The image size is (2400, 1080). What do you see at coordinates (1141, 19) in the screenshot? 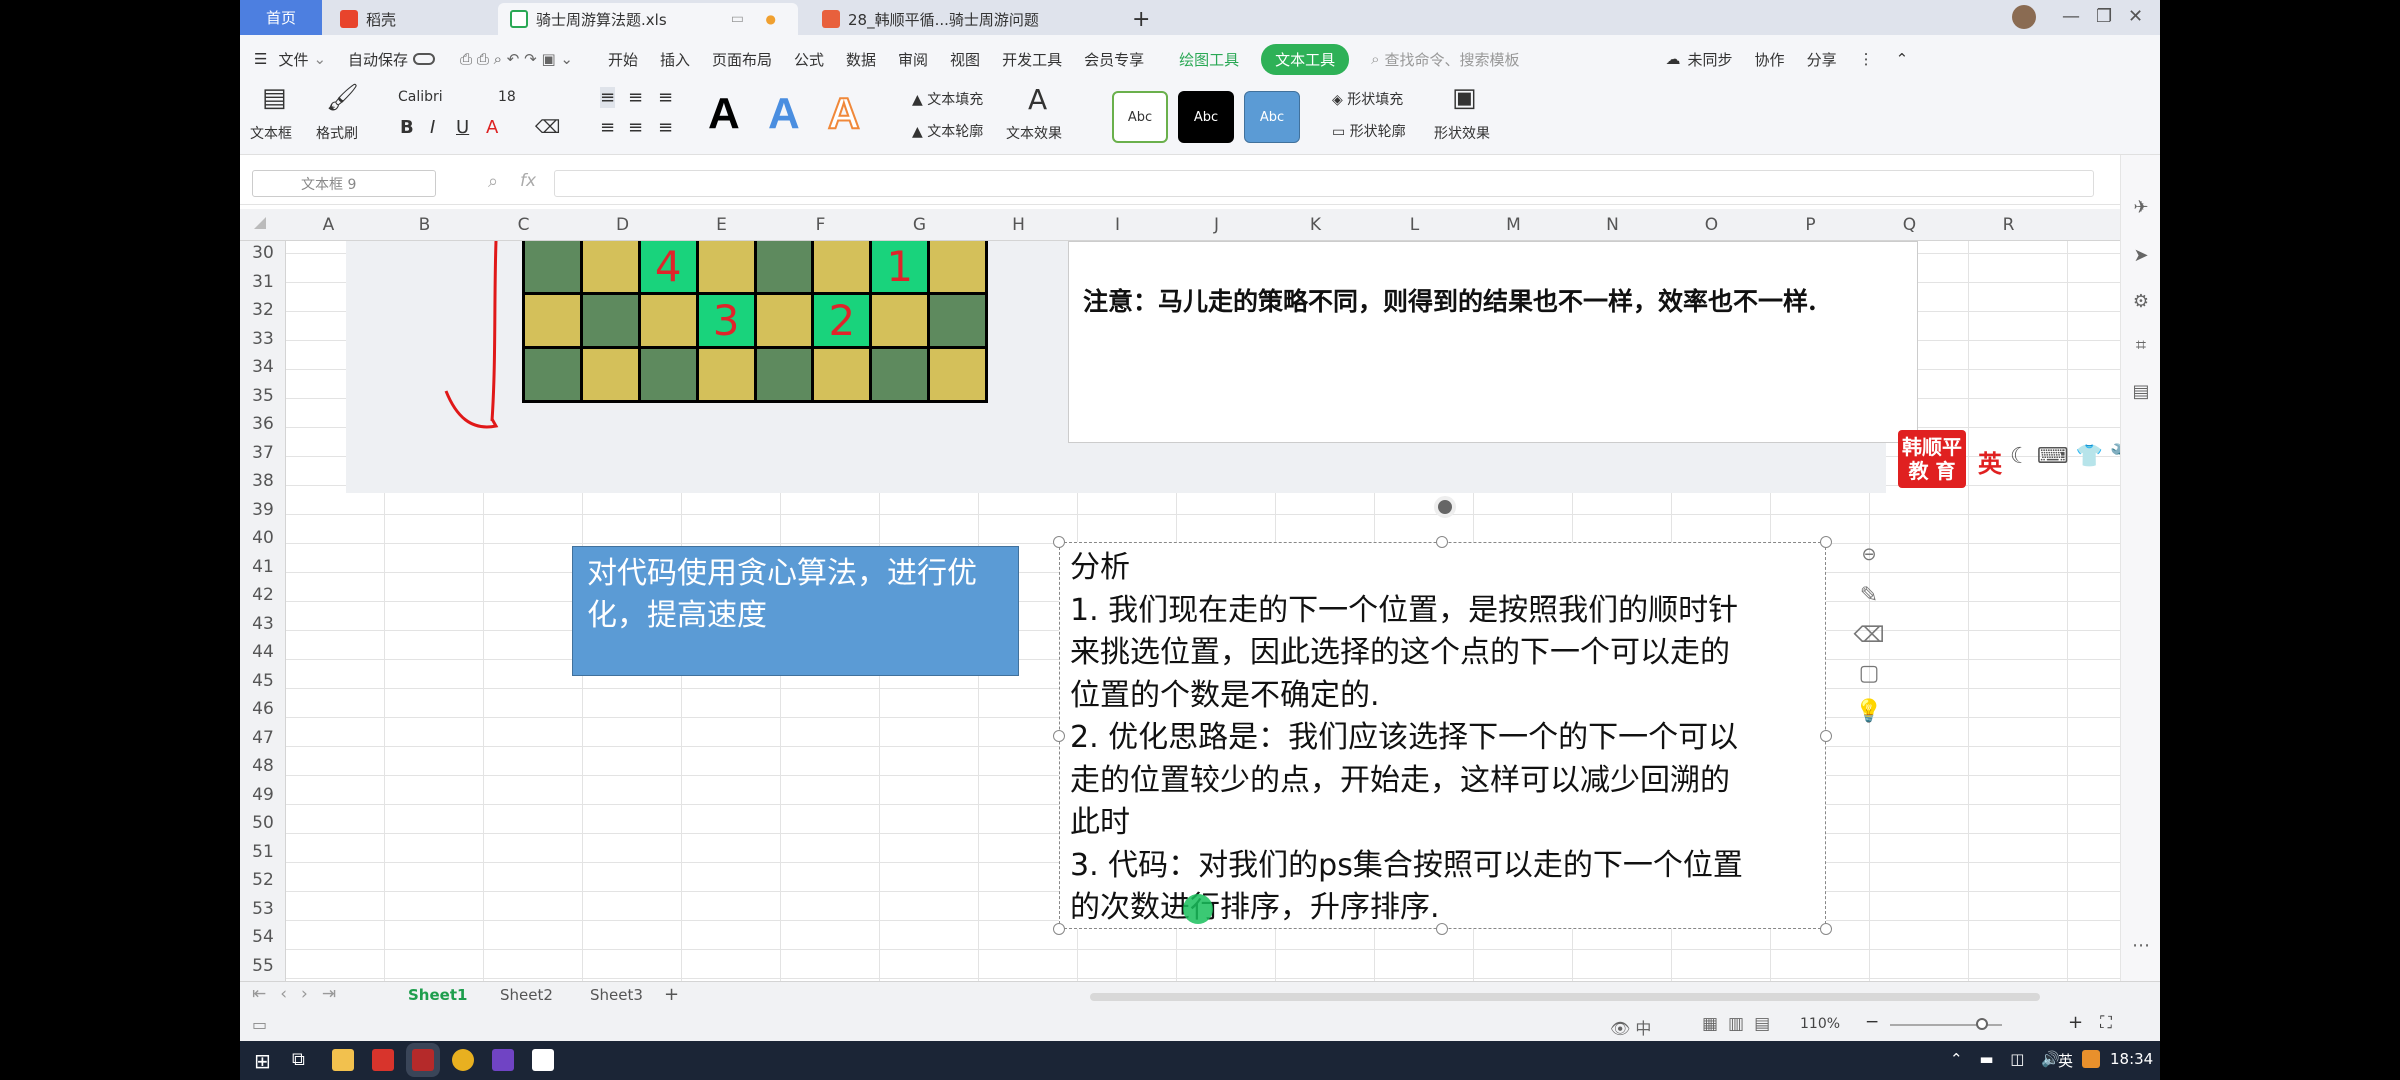
I see `add-tab-button: +` at bounding box center [1141, 19].